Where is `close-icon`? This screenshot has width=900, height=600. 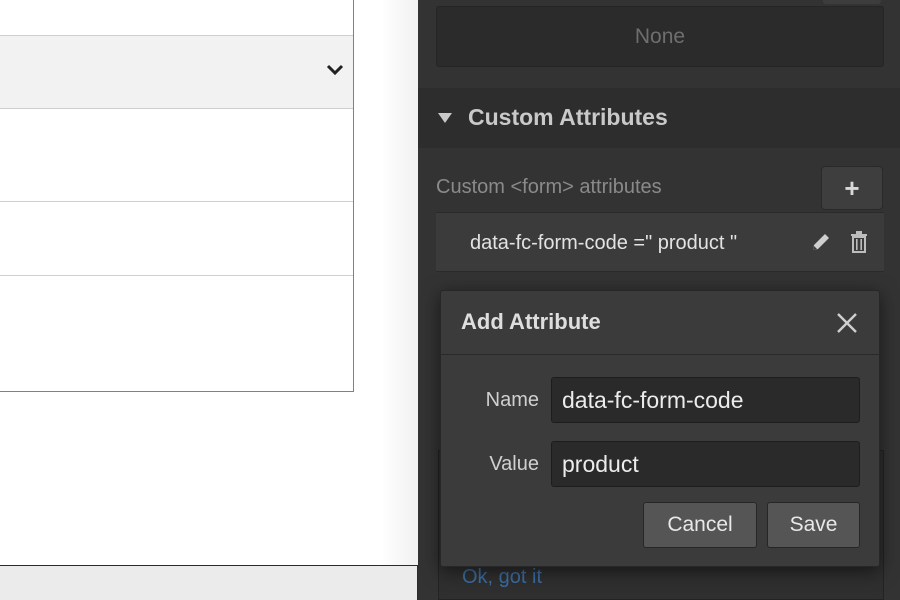
close-icon is located at coordinates (847, 323).